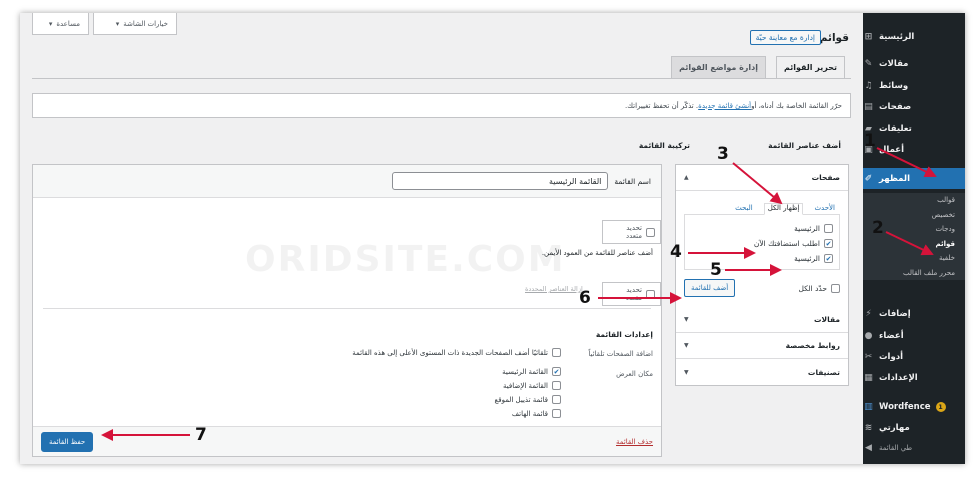  Describe the element at coordinates (891, 149) in the screenshot. I see `sidebar-item-label: أعمال` at that location.